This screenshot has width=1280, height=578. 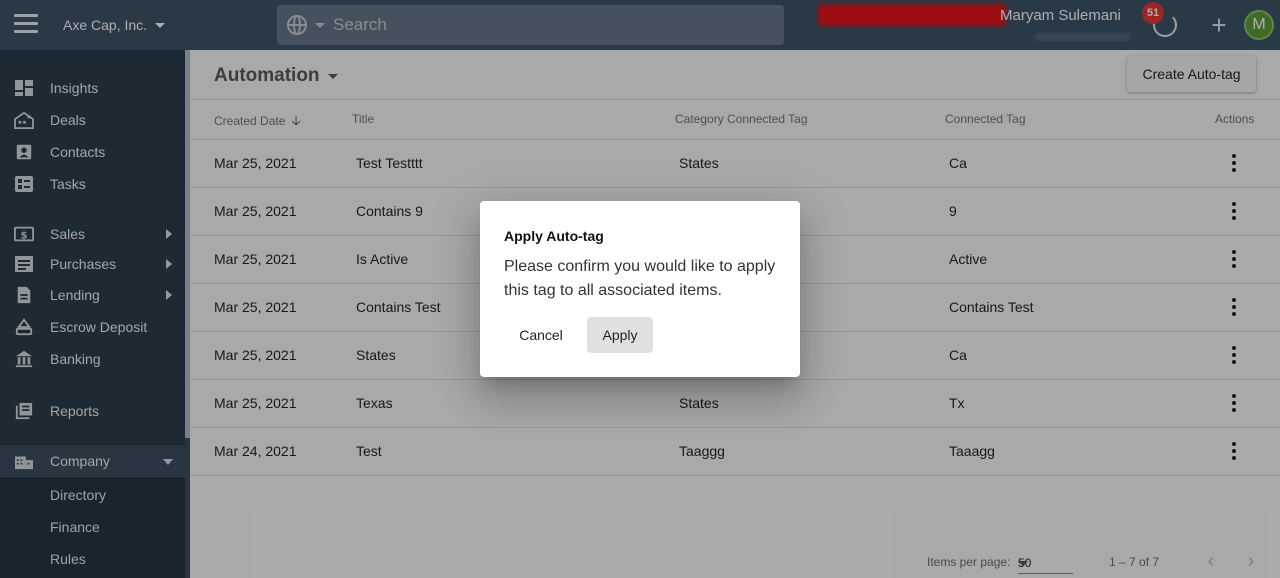 I want to click on dialog-title: Apply Auto-tag, so click(x=554, y=236).